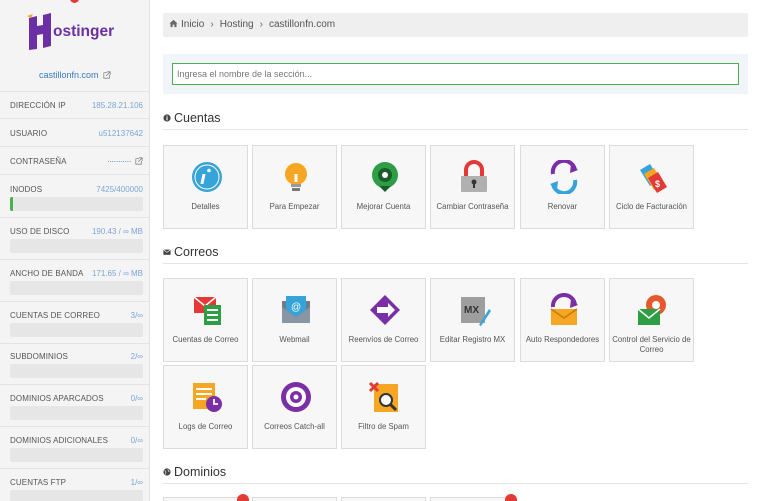 The width and height of the screenshot is (766, 501). I want to click on tile-filtro-de-spam: Filtro de Spam, so click(383, 407).